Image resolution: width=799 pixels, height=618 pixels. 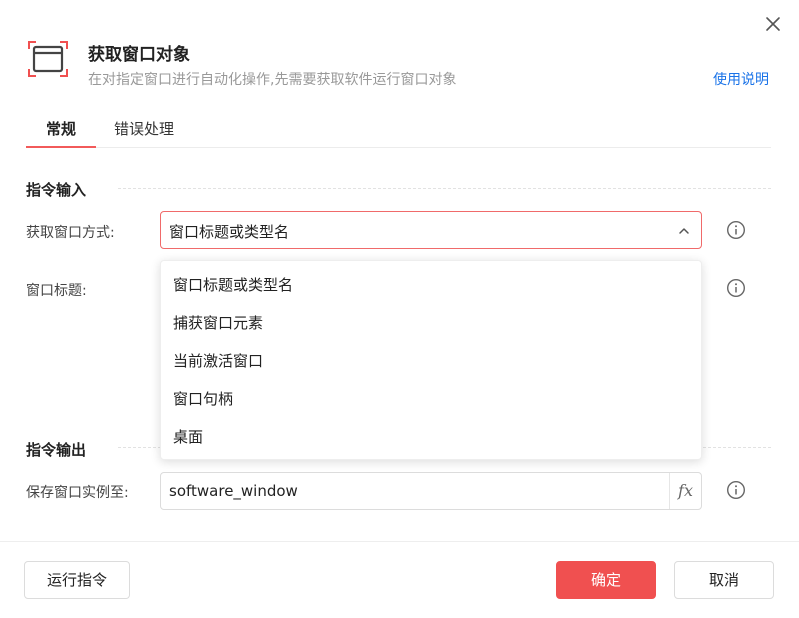 What do you see at coordinates (272, 80) in the screenshot?
I see `dialog-subtitle: 在对指定窗口进行自动化操作,先需要获取软件运行窗口对象` at bounding box center [272, 80].